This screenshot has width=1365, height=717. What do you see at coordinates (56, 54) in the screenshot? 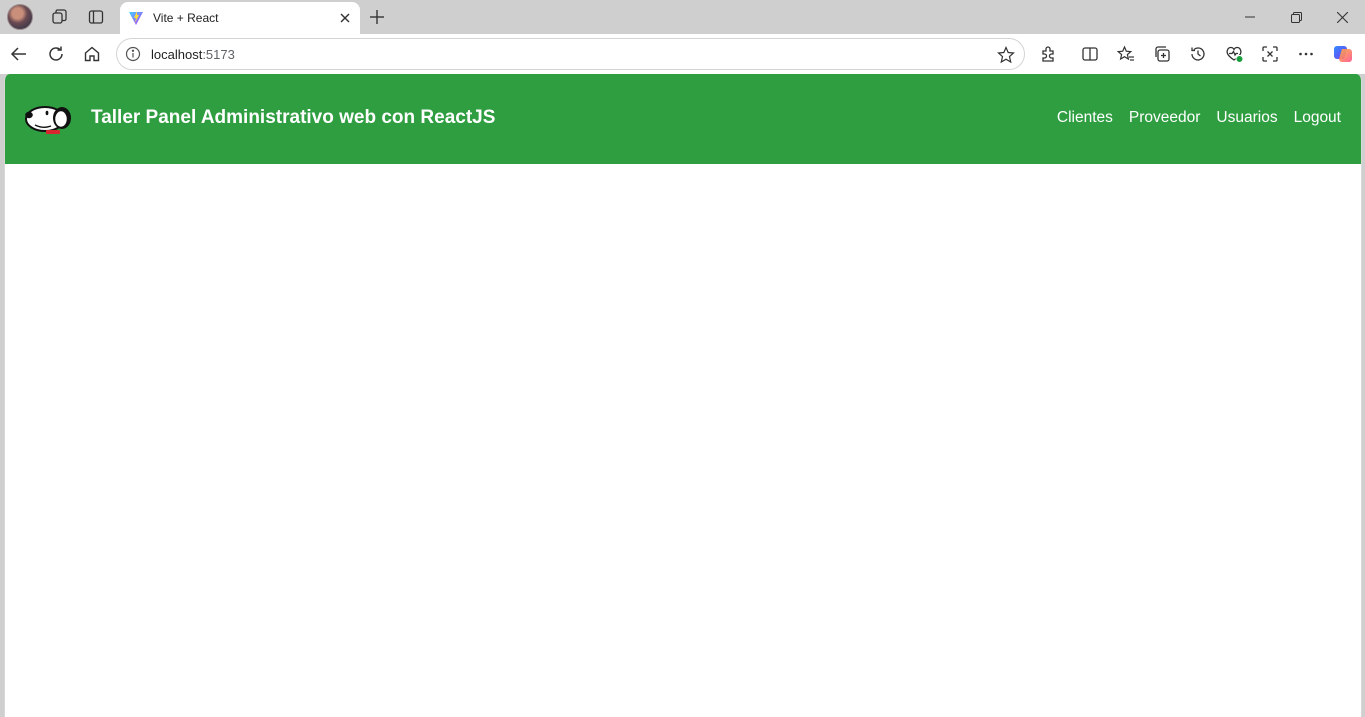
I see `refresh-icon` at bounding box center [56, 54].